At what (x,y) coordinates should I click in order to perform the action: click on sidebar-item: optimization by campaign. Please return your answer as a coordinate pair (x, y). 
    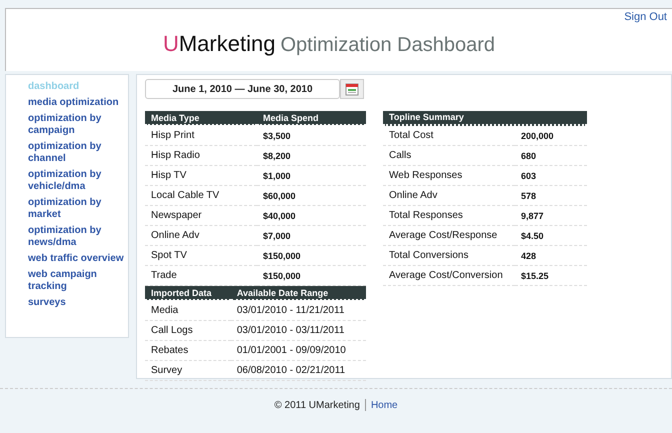
    Looking at the image, I should click on (78, 125).